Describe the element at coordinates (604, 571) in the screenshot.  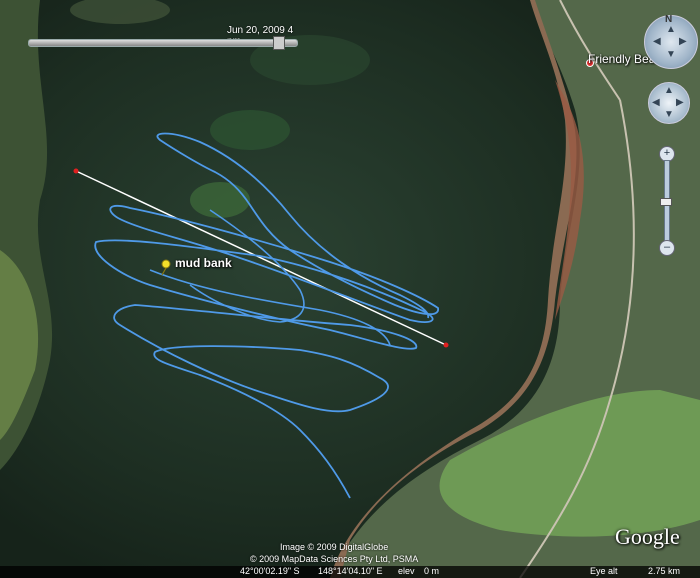
I see `eye-altitude-label: Eye alt` at that location.